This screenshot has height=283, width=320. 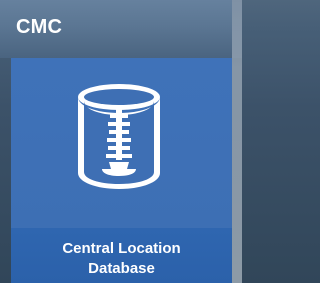 What do you see at coordinates (119, 136) in the screenshot?
I see `database-icon` at bounding box center [119, 136].